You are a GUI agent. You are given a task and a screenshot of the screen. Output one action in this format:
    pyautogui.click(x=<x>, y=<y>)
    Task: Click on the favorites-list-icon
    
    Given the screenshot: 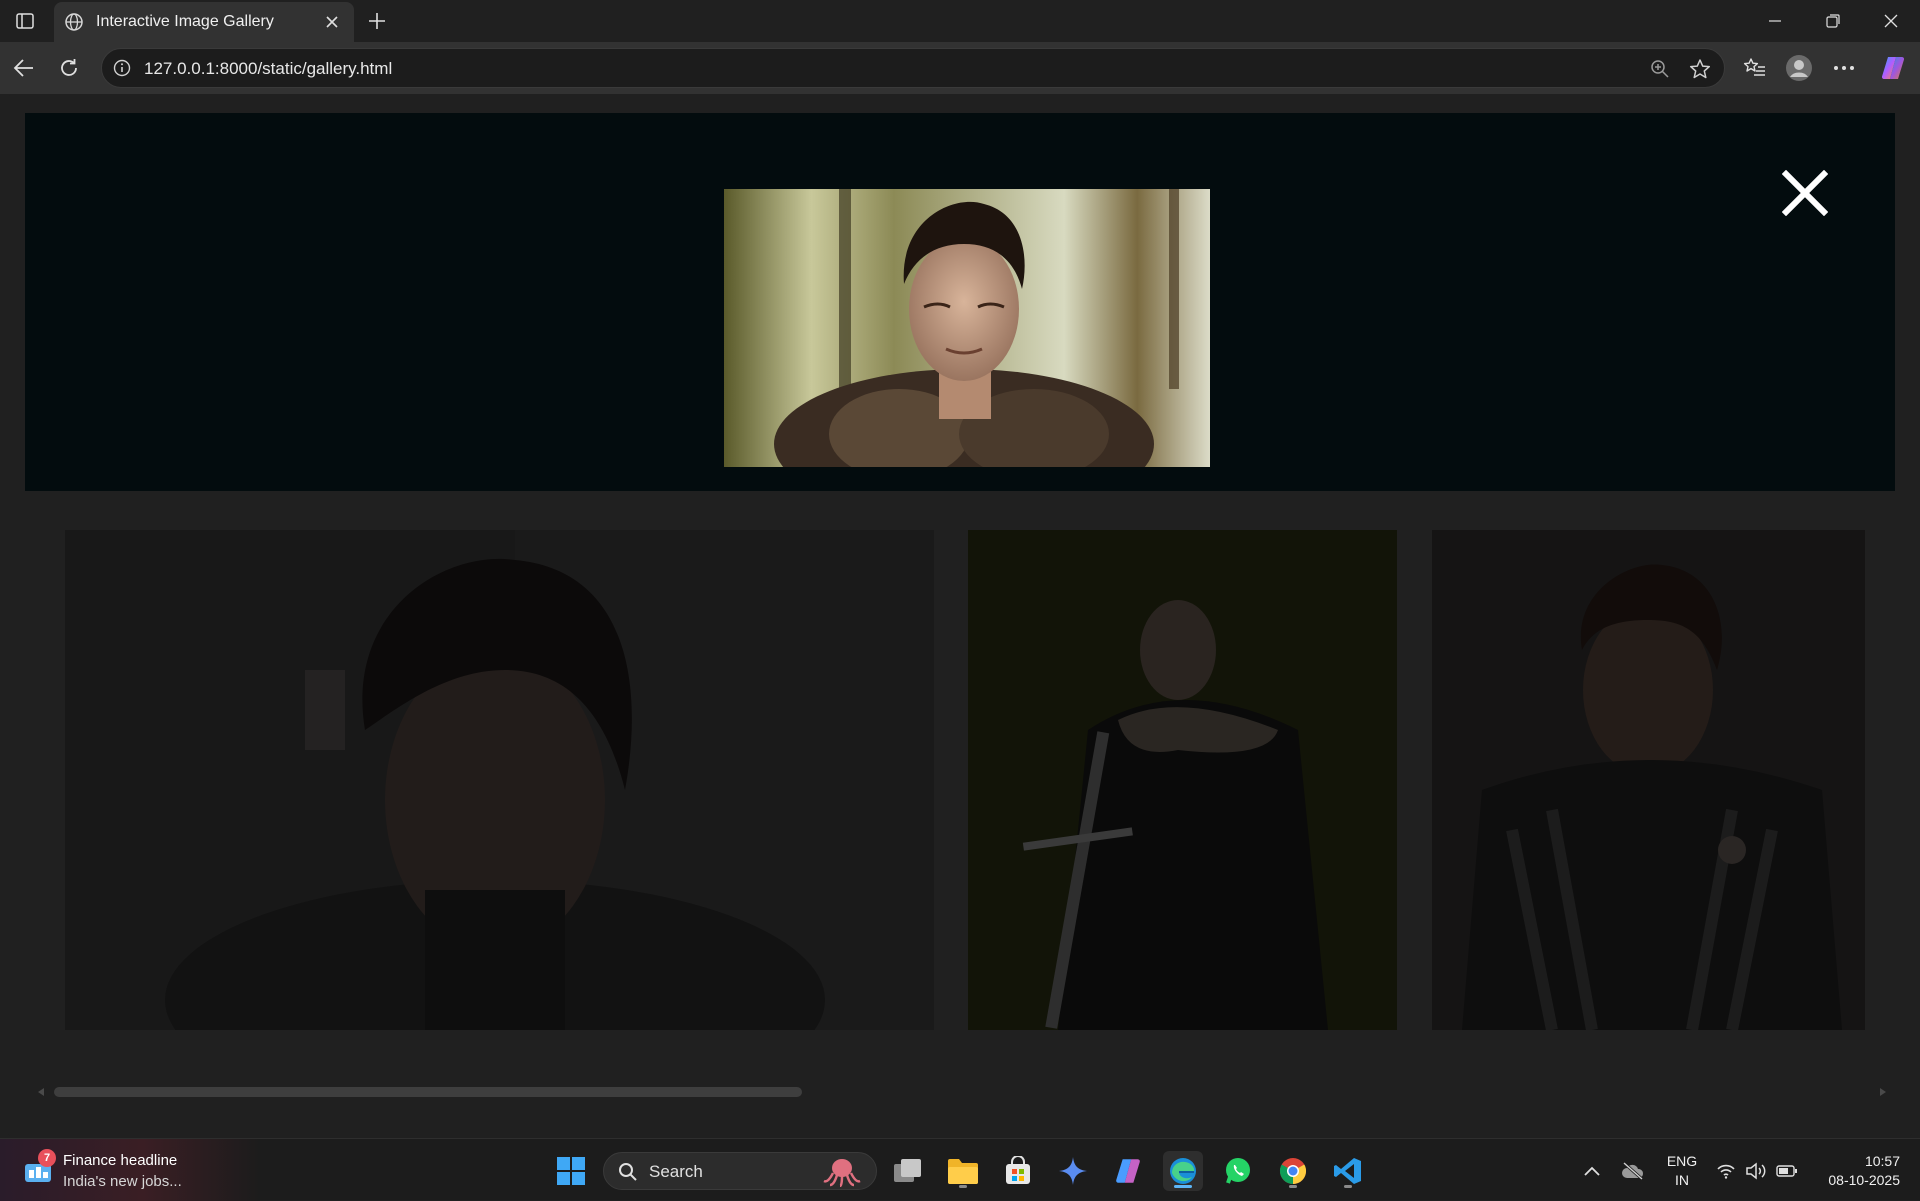 What is the action you would take?
    pyautogui.click(x=1754, y=67)
    